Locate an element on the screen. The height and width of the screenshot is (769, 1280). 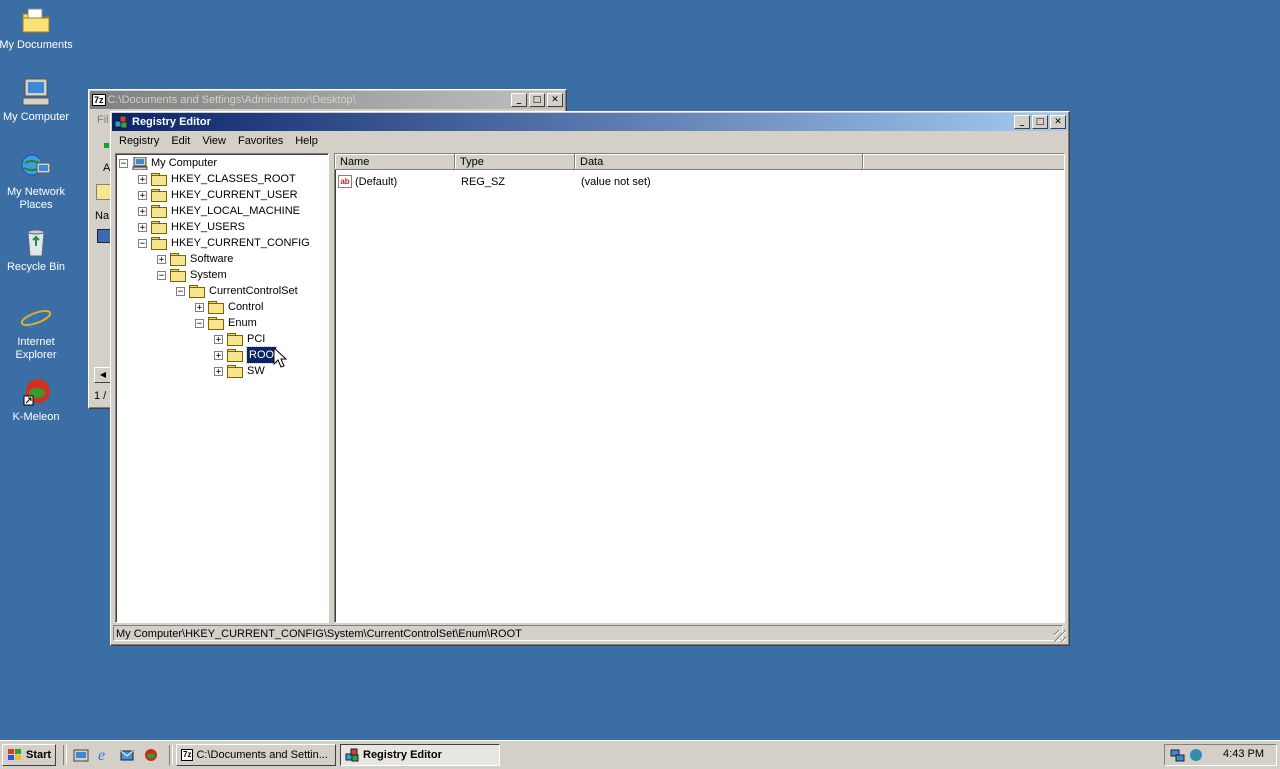
tree-label: HKEY_USERS is located at coordinates (208, 227).